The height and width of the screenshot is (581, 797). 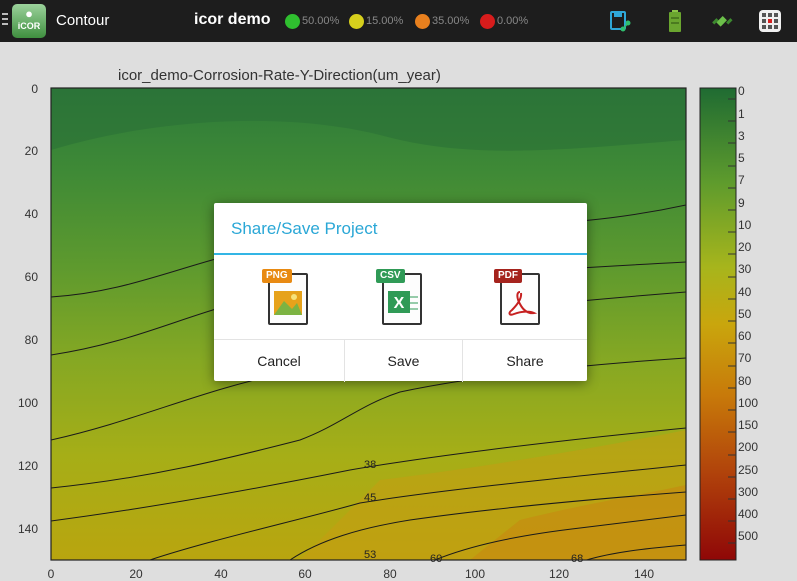 What do you see at coordinates (31, 151) in the screenshot?
I see `y-tick: 20` at bounding box center [31, 151].